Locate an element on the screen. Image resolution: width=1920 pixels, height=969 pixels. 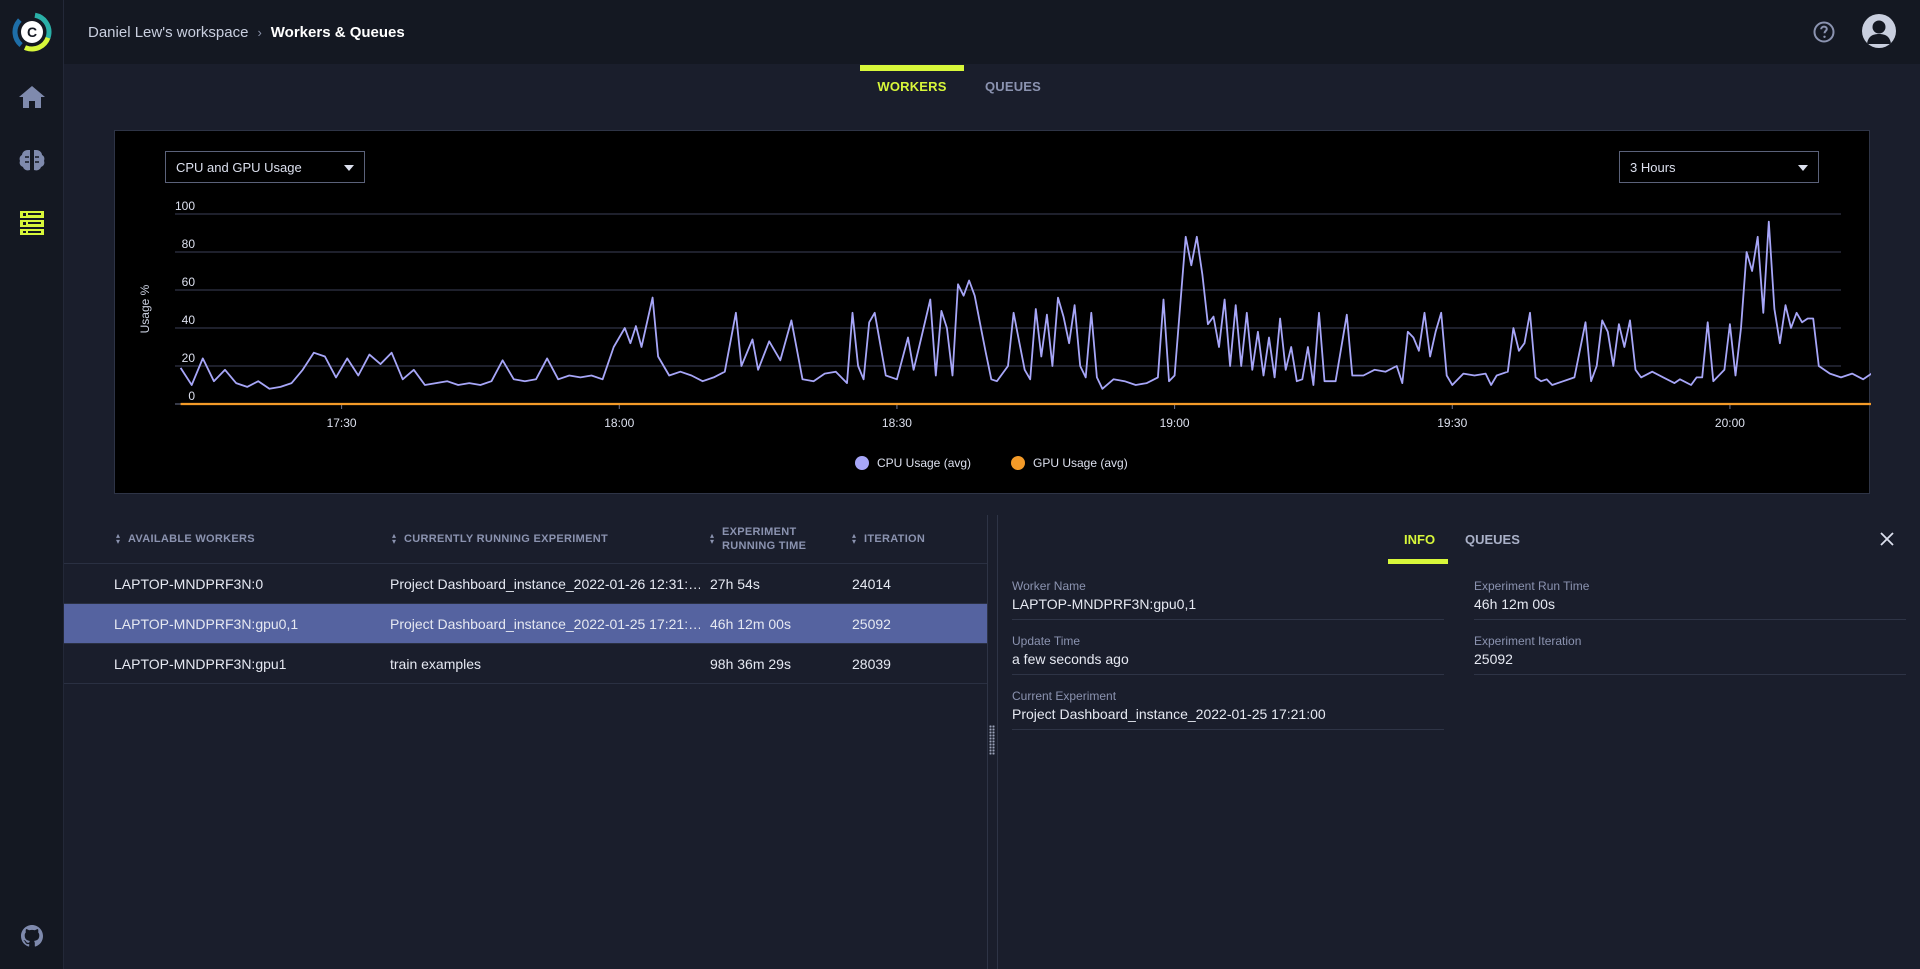
home-icon is located at coordinates (32, 97).